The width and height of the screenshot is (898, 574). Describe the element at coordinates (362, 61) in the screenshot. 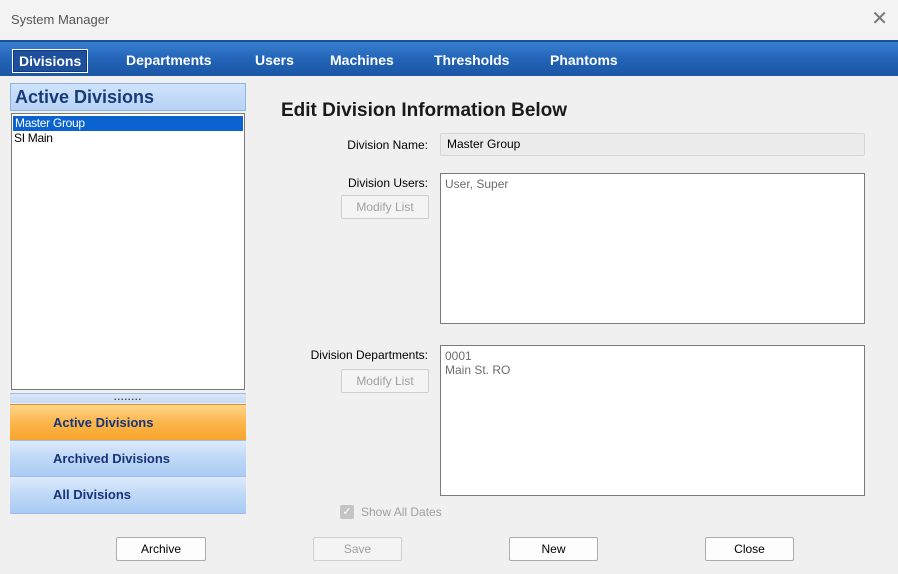

I see `tab-machines: Machines` at that location.